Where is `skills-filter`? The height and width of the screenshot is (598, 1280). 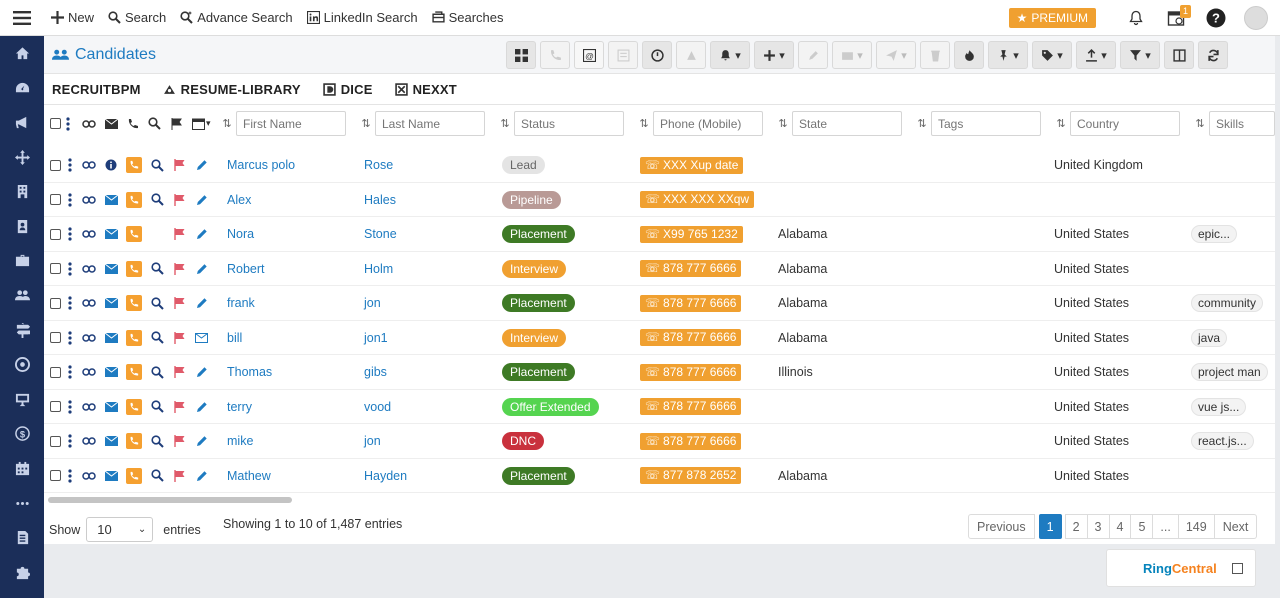
skills-filter is located at coordinates (1242, 123).